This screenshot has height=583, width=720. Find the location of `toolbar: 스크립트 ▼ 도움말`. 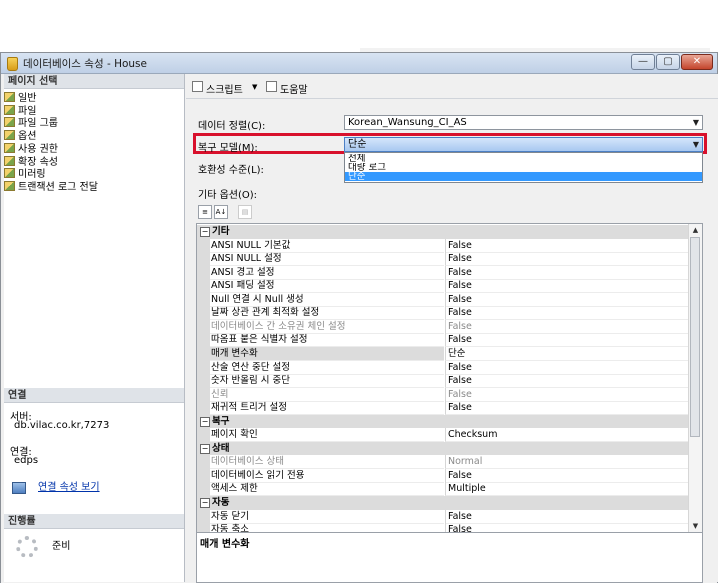

toolbar: 스크립트 ▼ 도움말 is located at coordinates (452, 86).